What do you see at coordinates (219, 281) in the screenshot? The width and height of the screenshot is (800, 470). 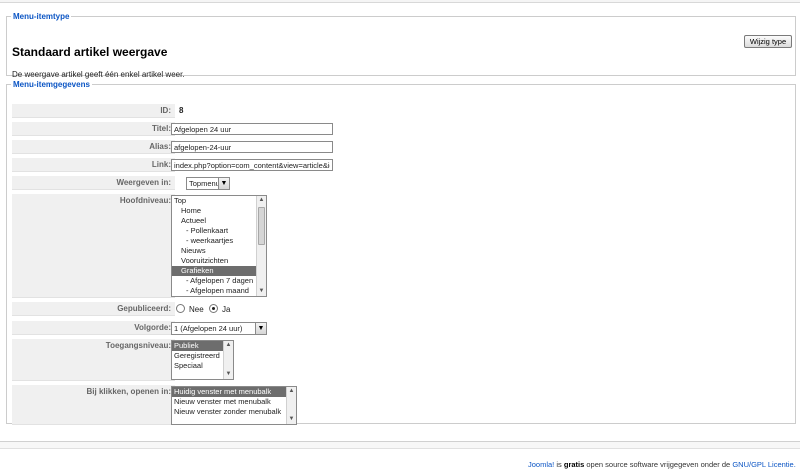 I see `list-option: - Afgelopen 7 dagen` at bounding box center [219, 281].